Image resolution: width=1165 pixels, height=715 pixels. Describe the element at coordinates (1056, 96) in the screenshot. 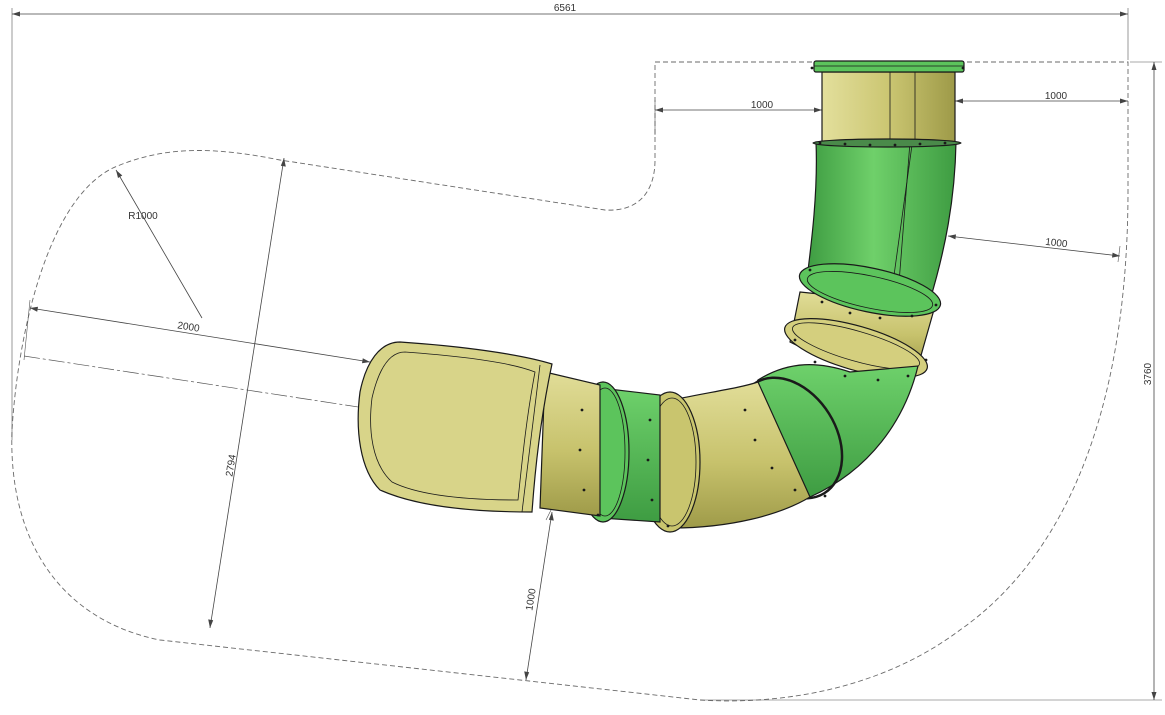

I see `dimension-label-top-right: 1000` at that location.